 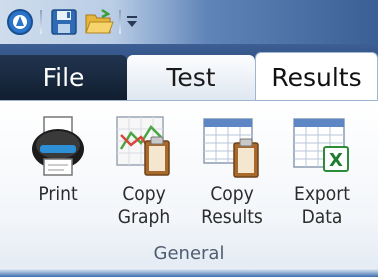 I want to click on copy-results-label: Copy Results, so click(x=232, y=205).